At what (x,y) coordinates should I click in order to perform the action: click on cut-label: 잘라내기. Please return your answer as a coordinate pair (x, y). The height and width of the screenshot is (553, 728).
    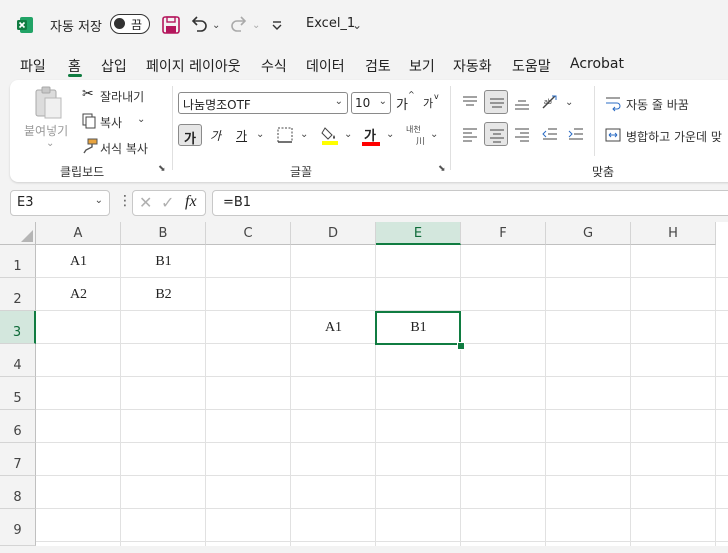
    Looking at the image, I should click on (122, 96).